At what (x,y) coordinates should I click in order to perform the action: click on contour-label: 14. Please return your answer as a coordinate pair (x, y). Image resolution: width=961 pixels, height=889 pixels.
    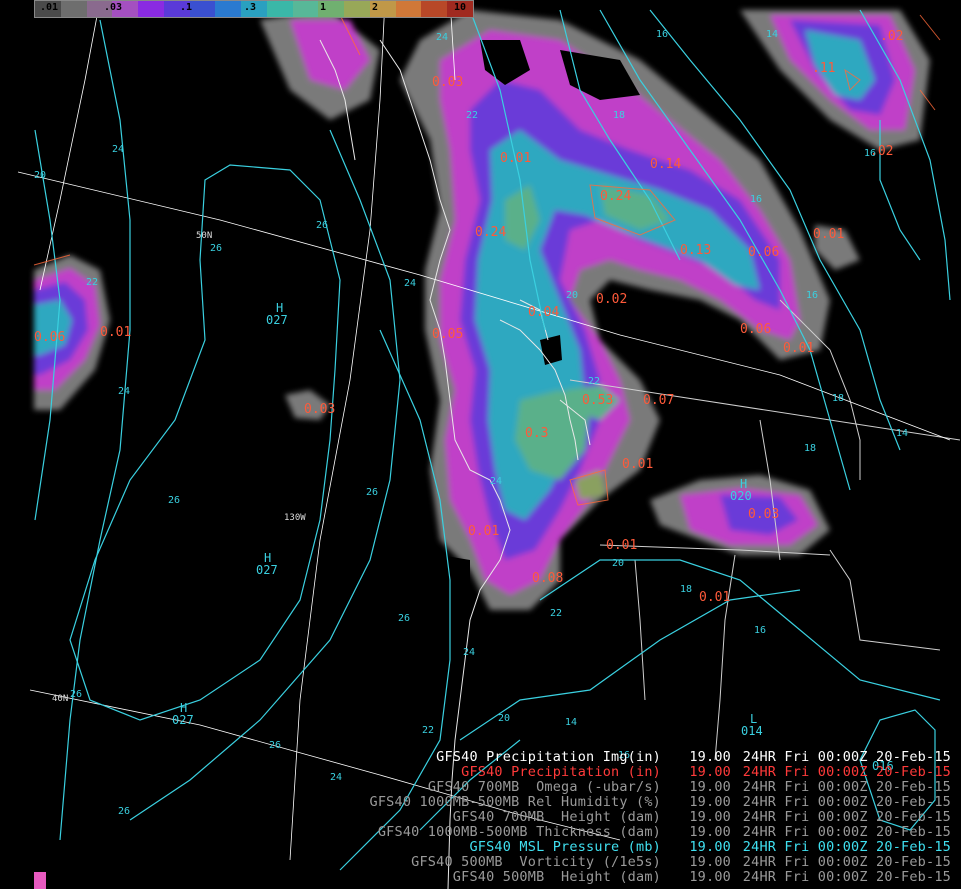
    Looking at the image, I should click on (902, 433).